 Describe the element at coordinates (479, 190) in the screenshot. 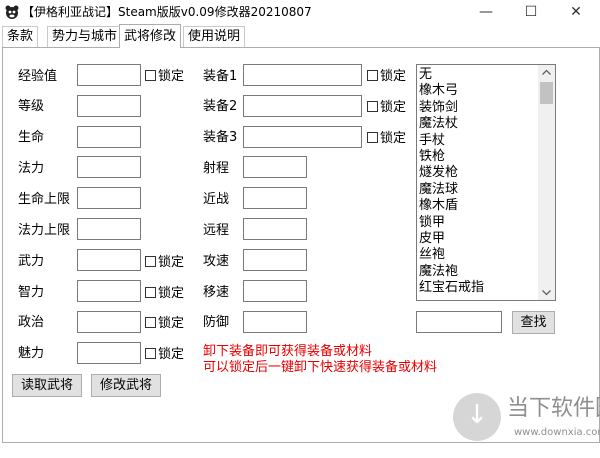

I see `equipment-list-item: 魔法球` at that location.